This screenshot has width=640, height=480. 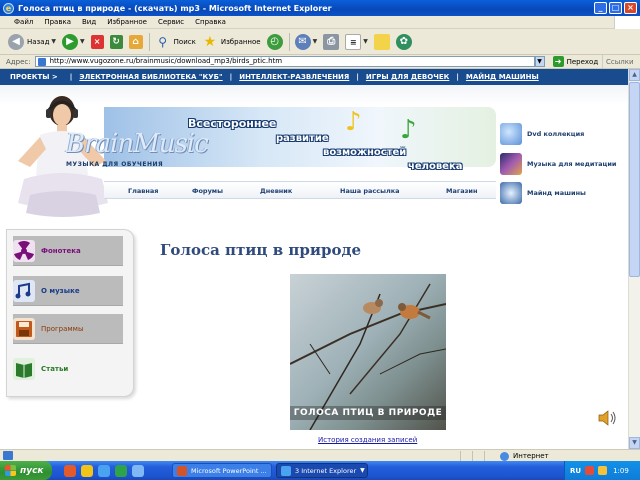 I want to click on vertical-scrollbar: ▲ ▼, so click(x=634, y=259).